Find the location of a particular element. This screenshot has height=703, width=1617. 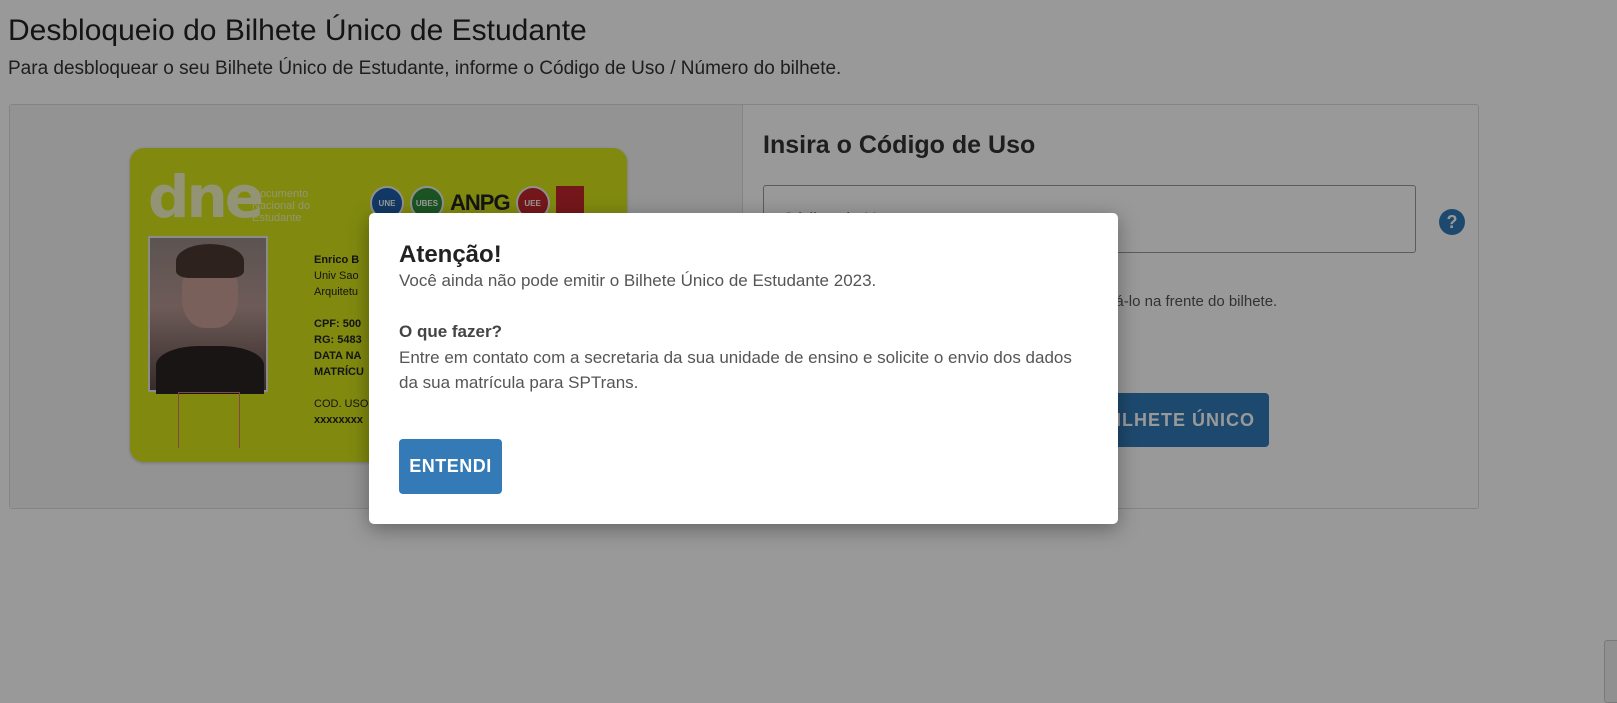

modal-subtitle: O que fazer? is located at coordinates (450, 331).